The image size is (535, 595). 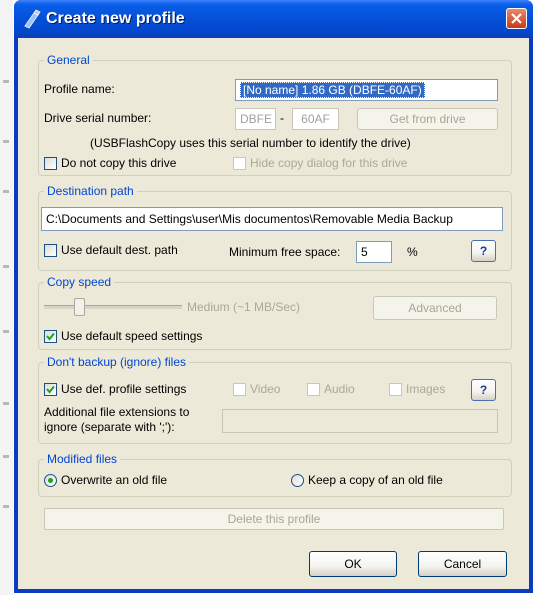 I want to click on speed-slider-track, so click(x=113, y=307).